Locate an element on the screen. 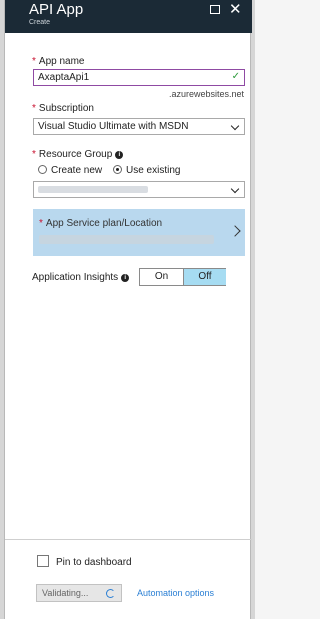 The width and height of the screenshot is (320, 619). app-service-plan-selector: * App Service plan/Location is located at coordinates (139, 232).